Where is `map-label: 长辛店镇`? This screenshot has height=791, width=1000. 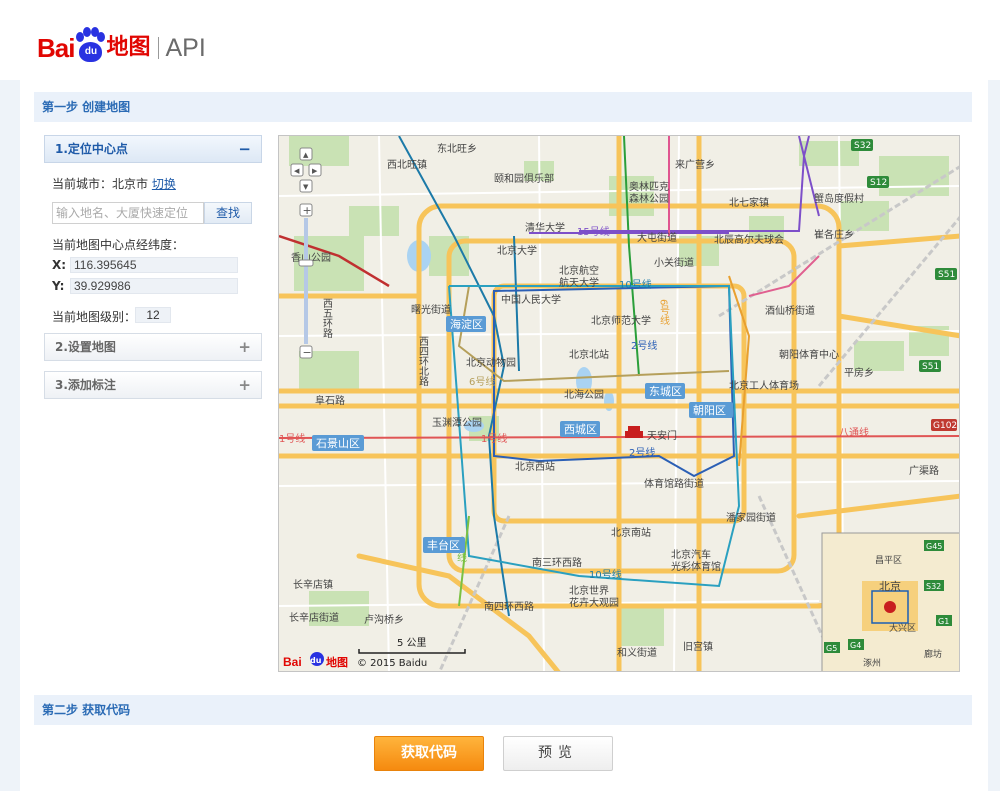 map-label: 长辛店镇 is located at coordinates (313, 584).